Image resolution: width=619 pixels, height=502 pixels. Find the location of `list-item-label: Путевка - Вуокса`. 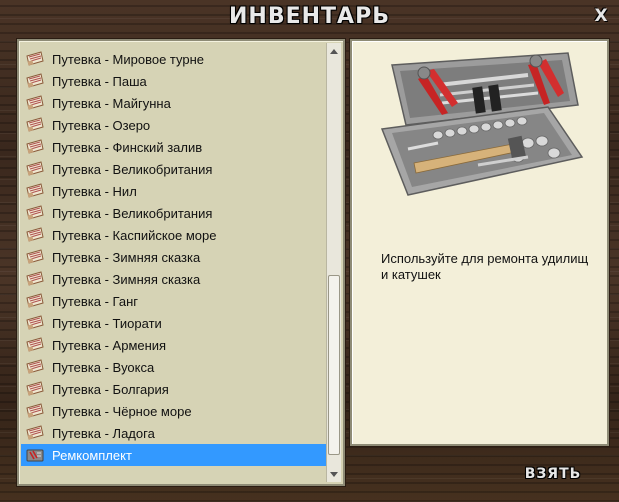

list-item-label: Путевка - Вуокса is located at coordinates (103, 367).